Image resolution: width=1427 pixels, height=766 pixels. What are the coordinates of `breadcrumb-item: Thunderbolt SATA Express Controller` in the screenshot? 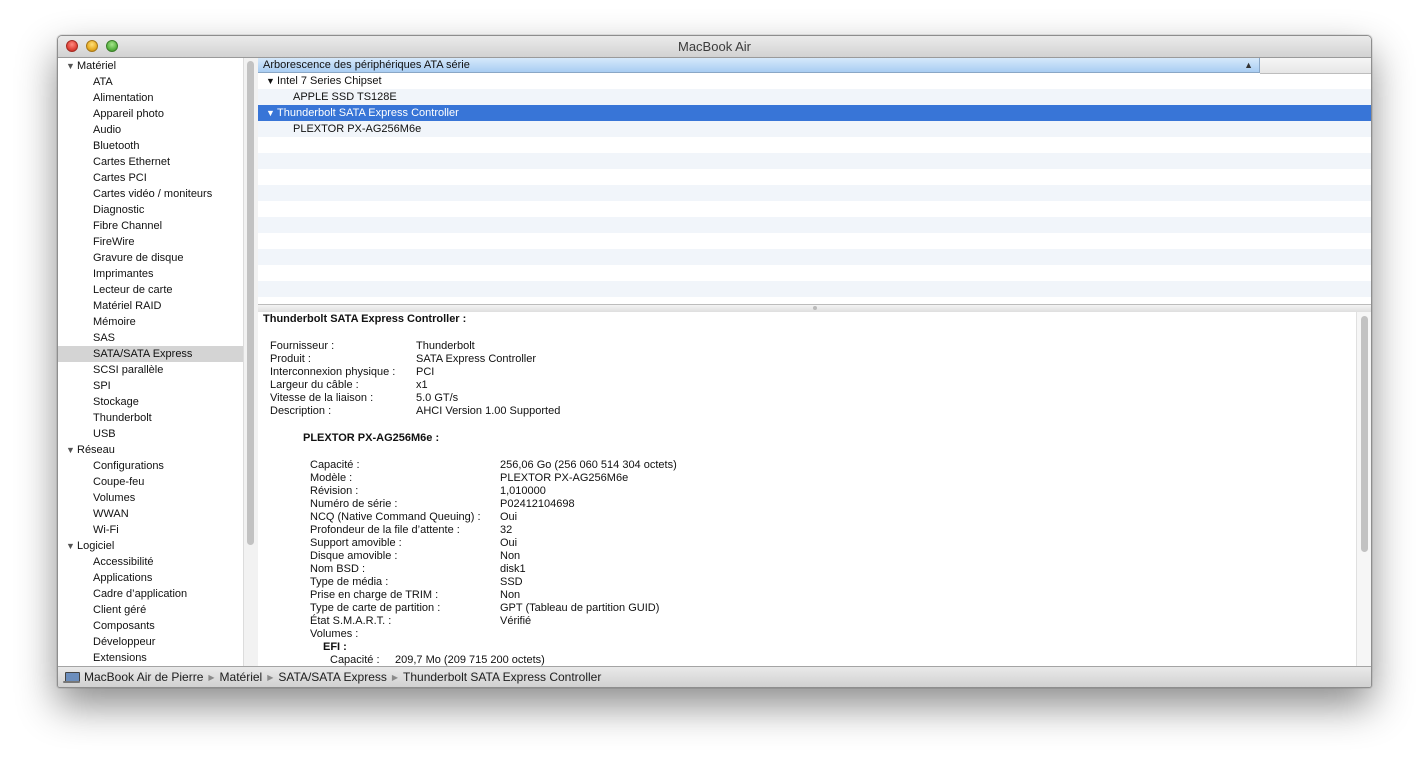 It's located at (502, 677).